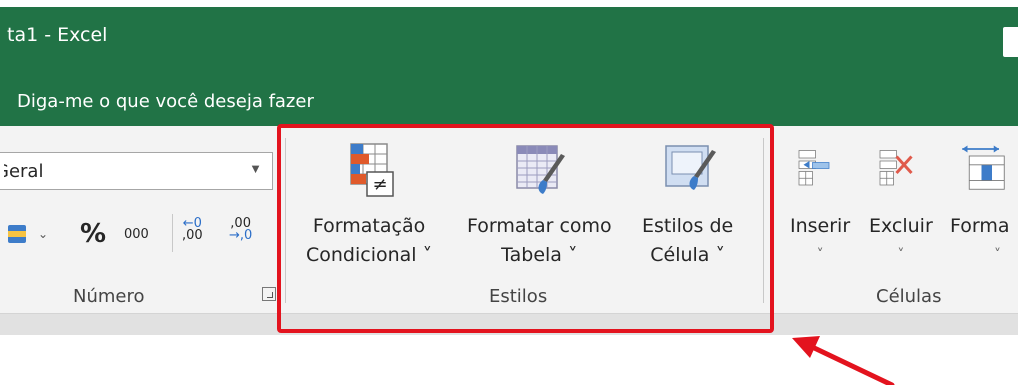 This screenshot has width=1018, height=385. I want to click on increase-decimal-button: ←0 ,00, so click(192, 233).